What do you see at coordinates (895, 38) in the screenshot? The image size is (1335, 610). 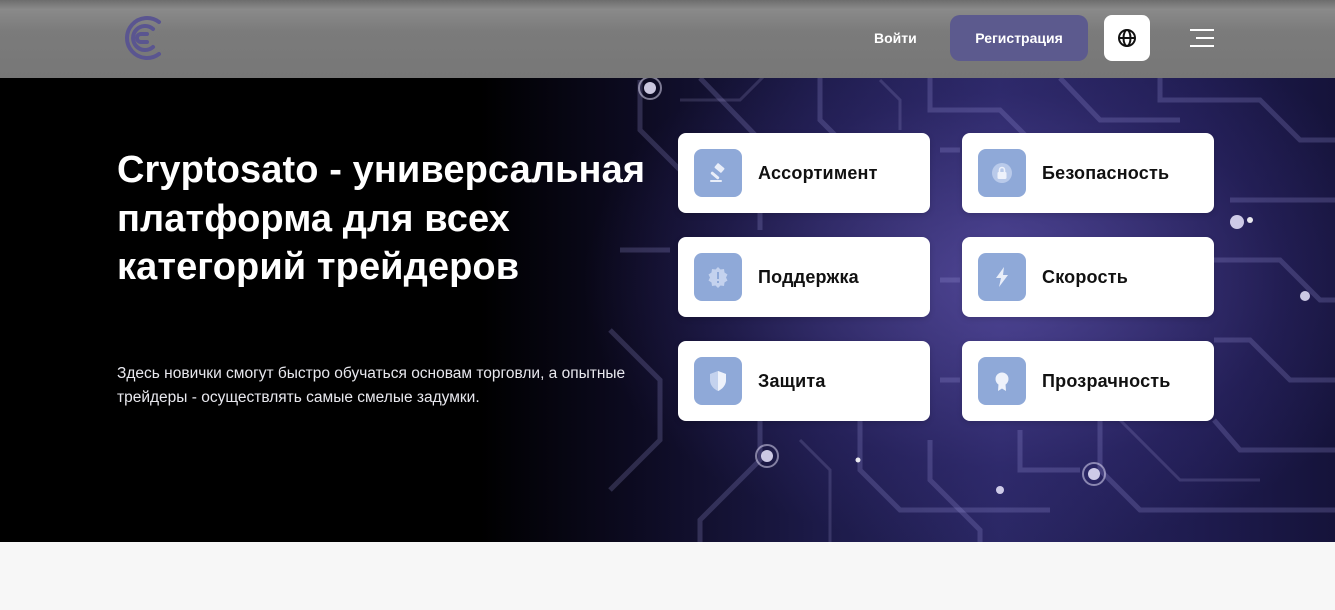 I see `login-link: Войти` at bounding box center [895, 38].